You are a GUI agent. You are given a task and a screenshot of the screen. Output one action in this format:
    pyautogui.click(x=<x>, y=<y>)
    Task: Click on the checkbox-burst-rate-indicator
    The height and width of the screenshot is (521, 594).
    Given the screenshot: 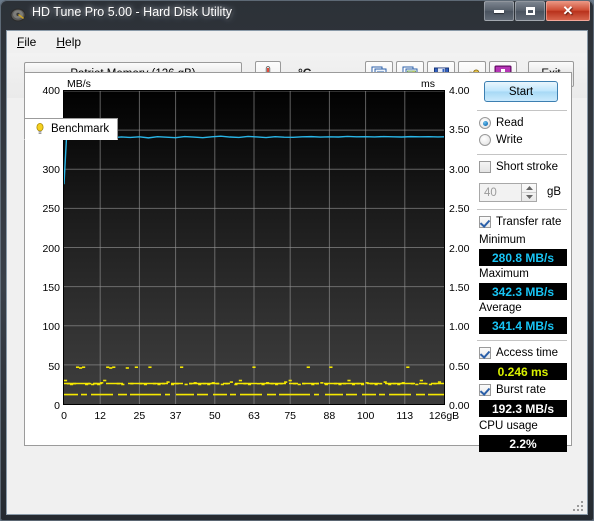 What is the action you would take?
    pyautogui.click(x=485, y=390)
    